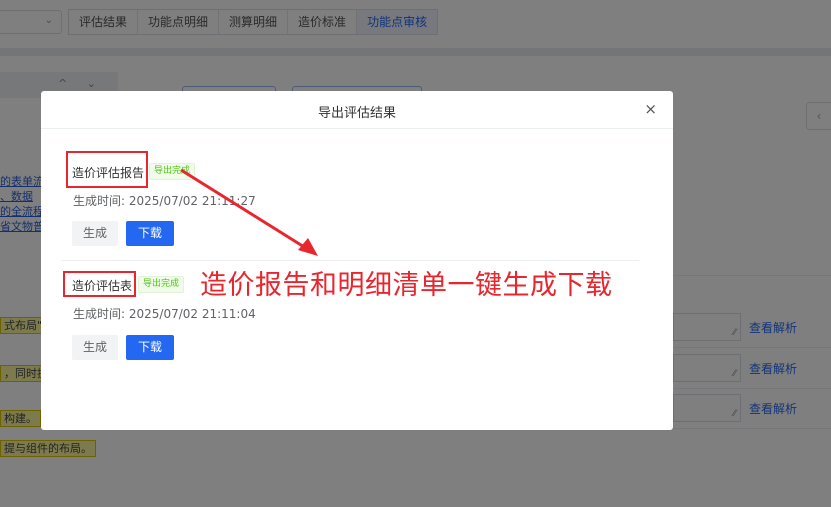 The width and height of the screenshot is (831, 507). Describe the element at coordinates (350, 260) in the screenshot. I see `item-divider` at that location.